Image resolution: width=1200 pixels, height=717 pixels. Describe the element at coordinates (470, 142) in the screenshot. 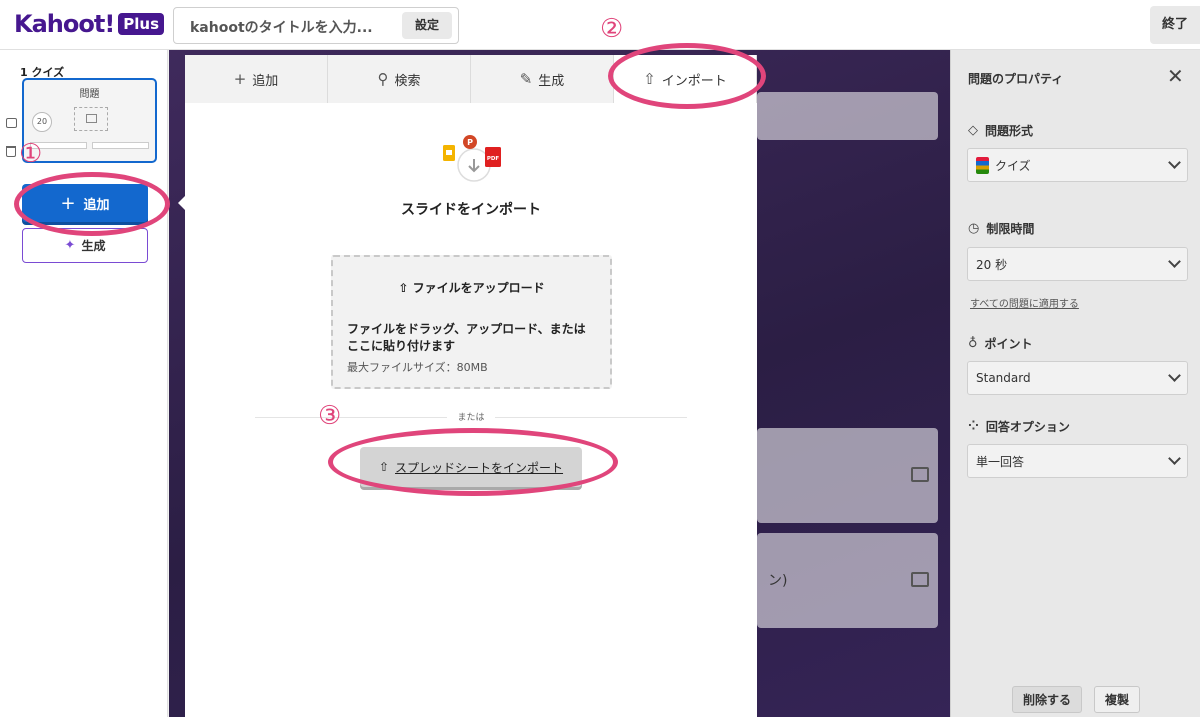

I see `powerpoint-letter: P` at that location.